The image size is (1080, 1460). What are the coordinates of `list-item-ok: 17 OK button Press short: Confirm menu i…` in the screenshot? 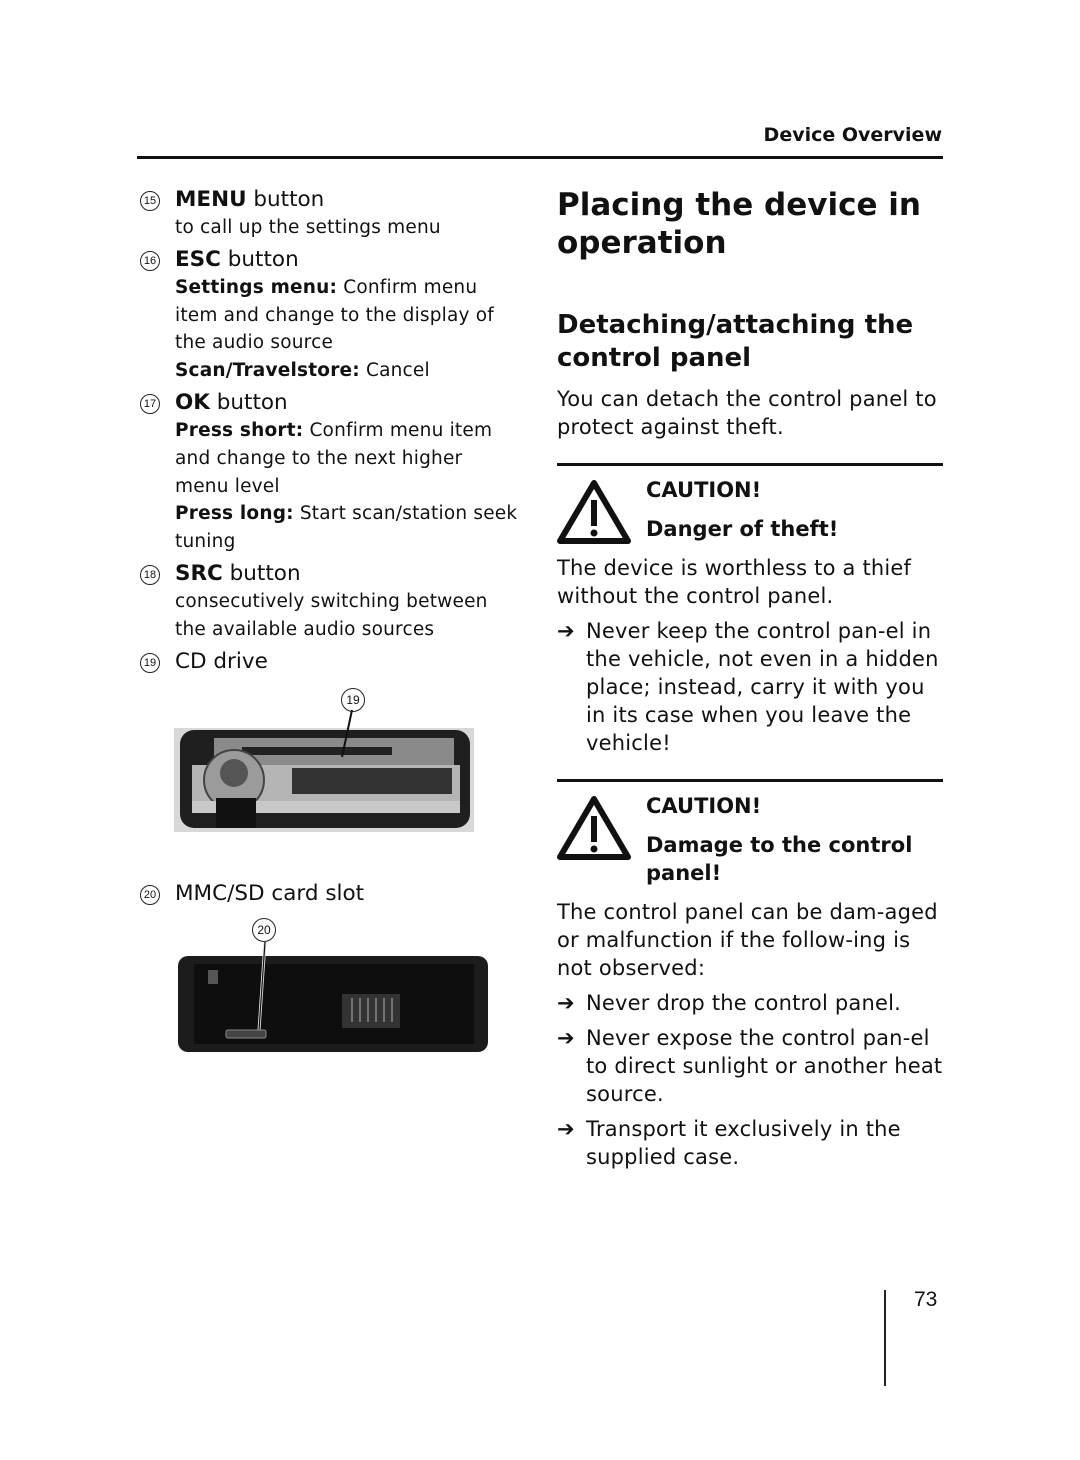 It's located at (328, 472).